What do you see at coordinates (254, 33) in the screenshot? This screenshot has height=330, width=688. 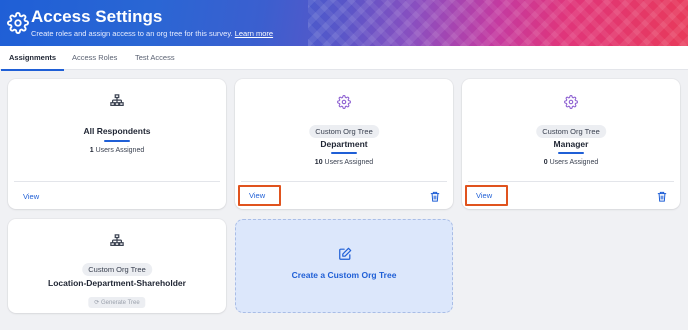 I see `learn-more-link: Learn more` at bounding box center [254, 33].